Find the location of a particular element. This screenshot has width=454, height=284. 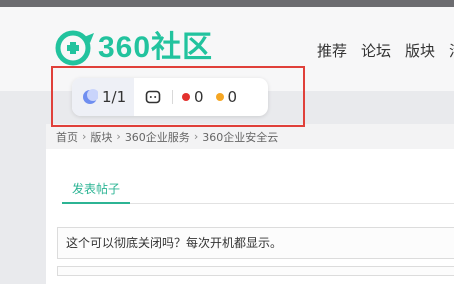

thread-title-row: 这个可以彻底关闭吗？每次开机都显示。 is located at coordinates (255, 243).